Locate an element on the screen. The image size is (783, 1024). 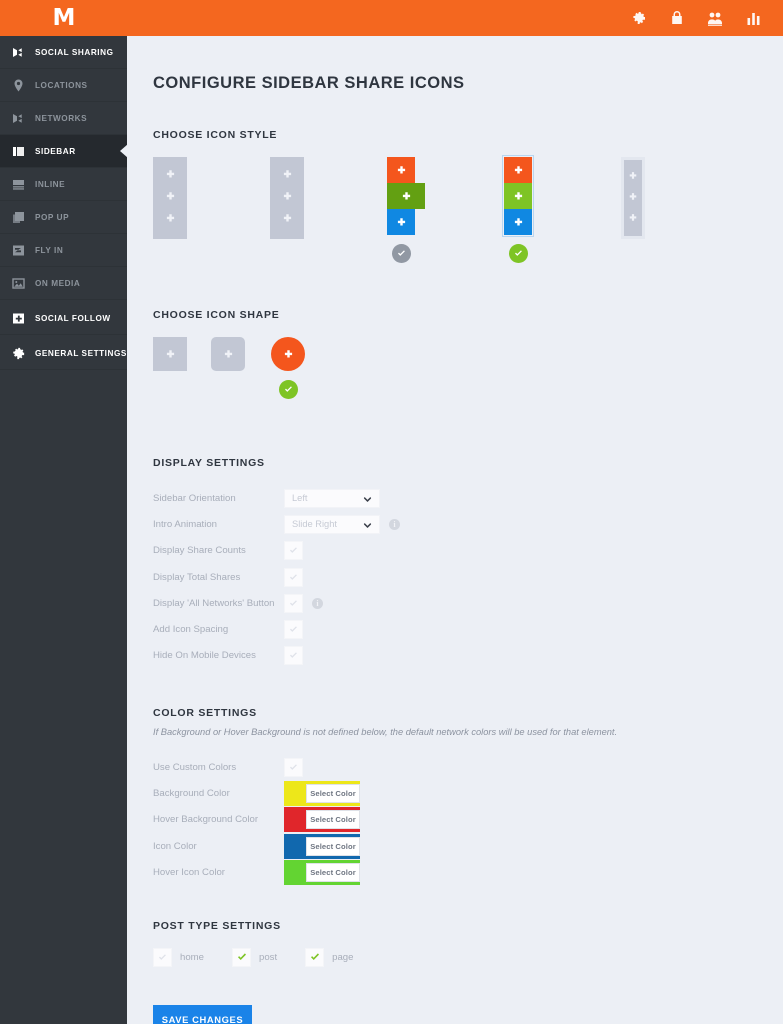
icon-shape-option-circle is located at coordinates (288, 368).